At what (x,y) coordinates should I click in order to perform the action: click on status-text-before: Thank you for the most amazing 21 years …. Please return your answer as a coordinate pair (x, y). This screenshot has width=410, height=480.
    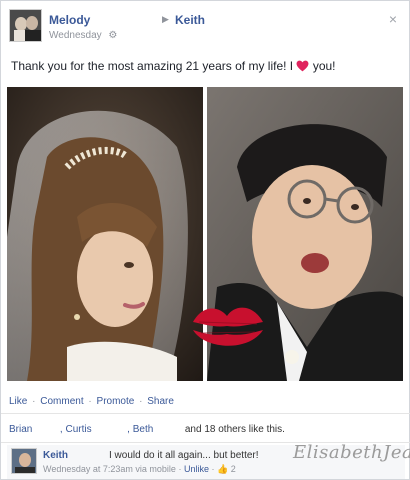
    Looking at the image, I should click on (152, 66).